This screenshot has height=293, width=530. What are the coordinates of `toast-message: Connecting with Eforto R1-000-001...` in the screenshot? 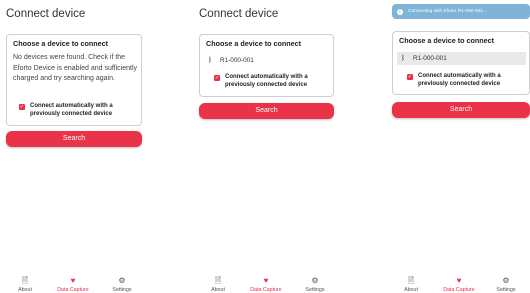 It's located at (447, 11).